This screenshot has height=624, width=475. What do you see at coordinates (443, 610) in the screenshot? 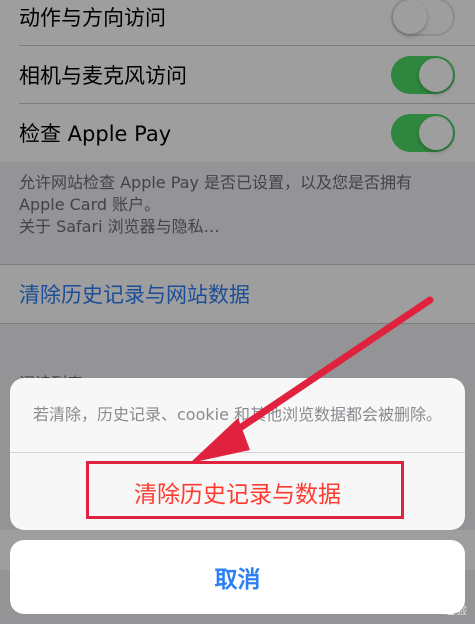
I see `watermark: Bai 经验` at bounding box center [443, 610].